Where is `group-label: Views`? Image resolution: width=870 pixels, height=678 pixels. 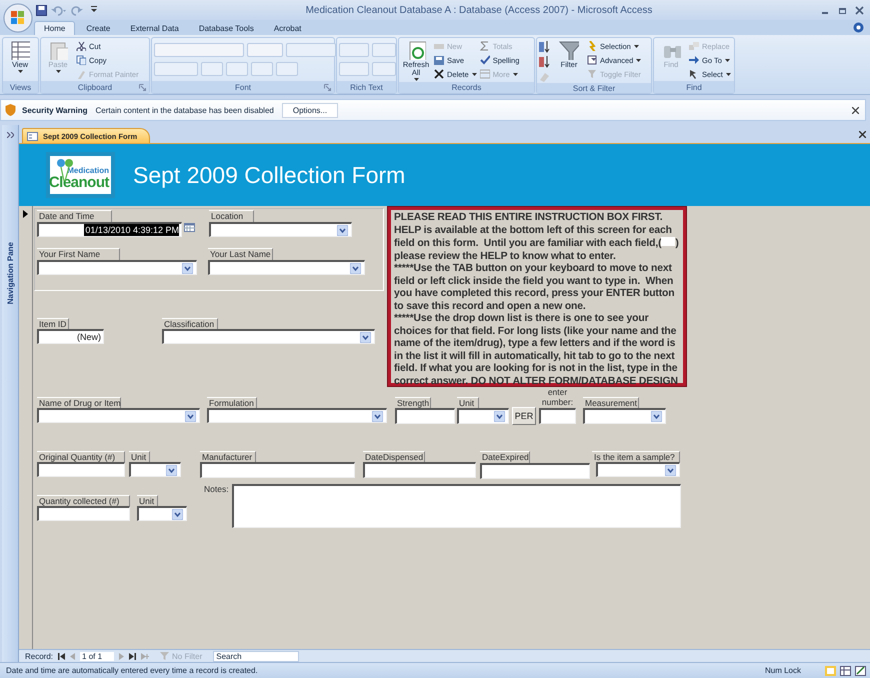 group-label: Views is located at coordinates (21, 87).